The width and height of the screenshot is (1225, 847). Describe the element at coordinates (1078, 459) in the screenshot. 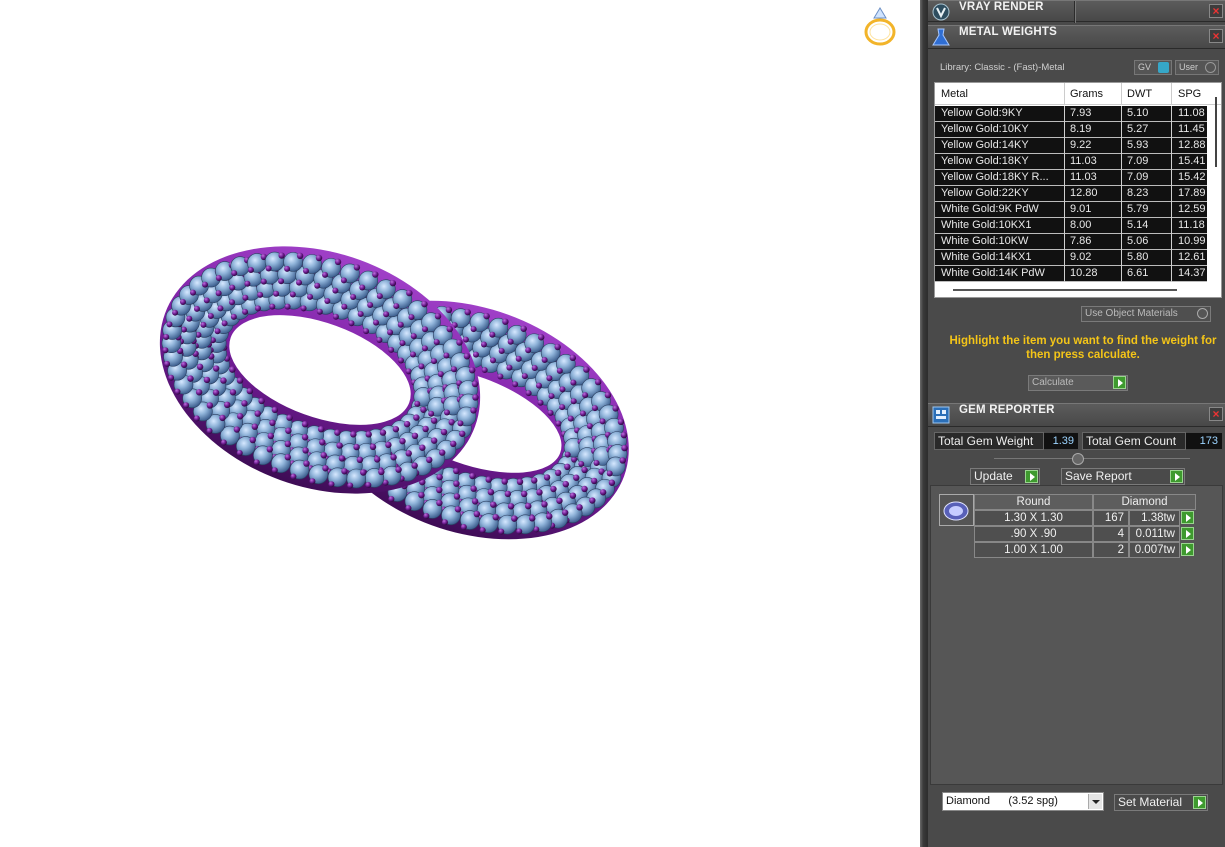

I see `slider-handle` at that location.